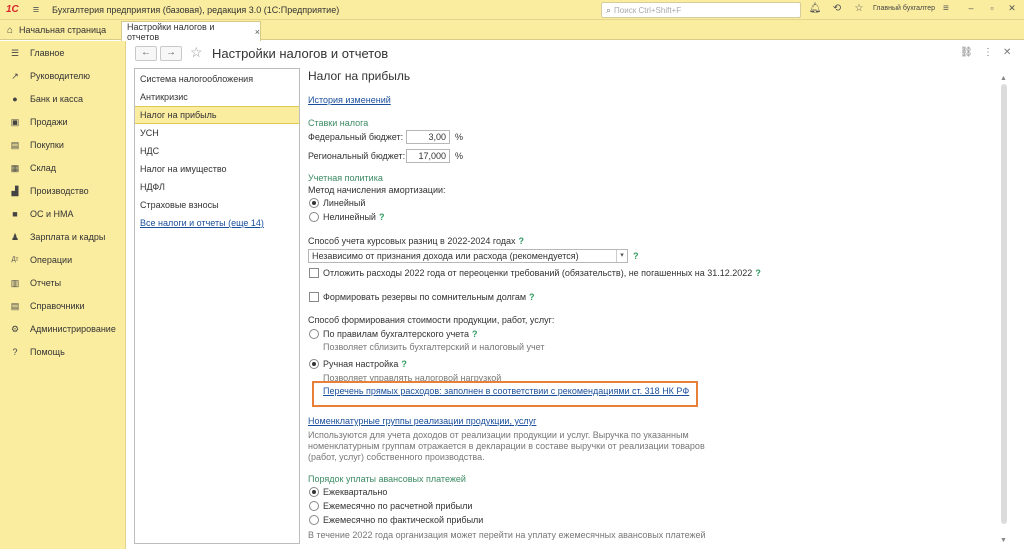  I want to click on list-item-usn: УСН, so click(217, 133).